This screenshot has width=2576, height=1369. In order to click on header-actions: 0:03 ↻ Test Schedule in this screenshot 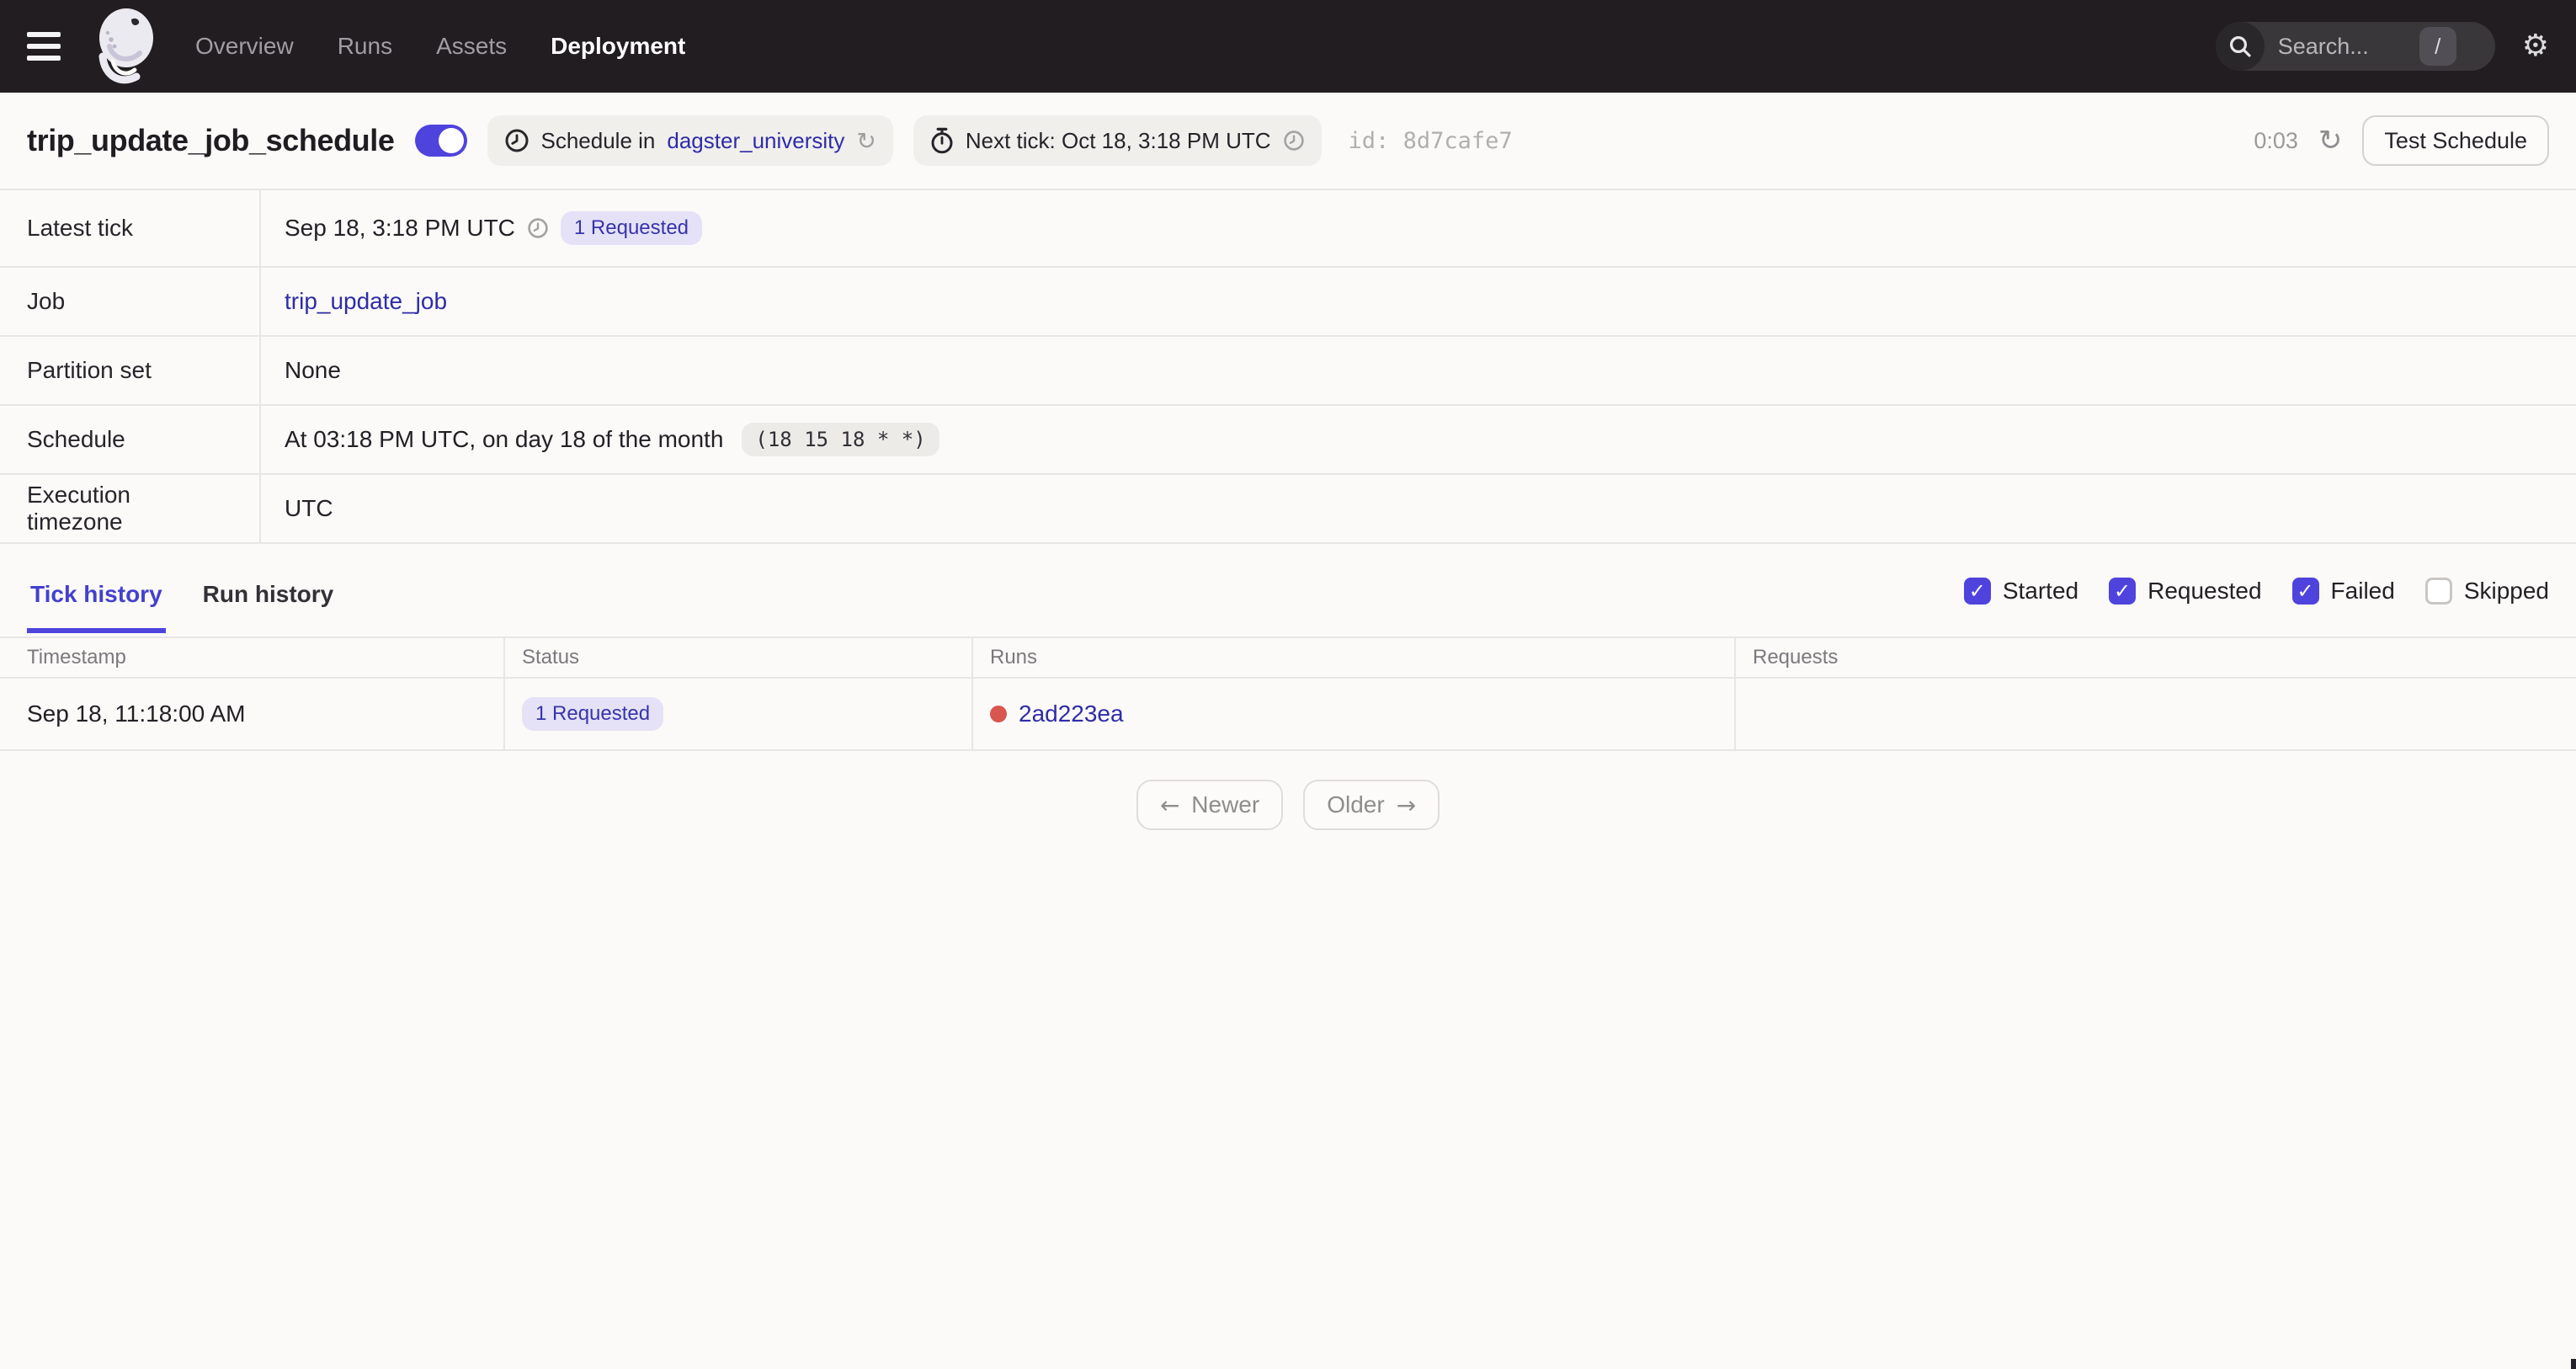, I will do `click(2401, 140)`.